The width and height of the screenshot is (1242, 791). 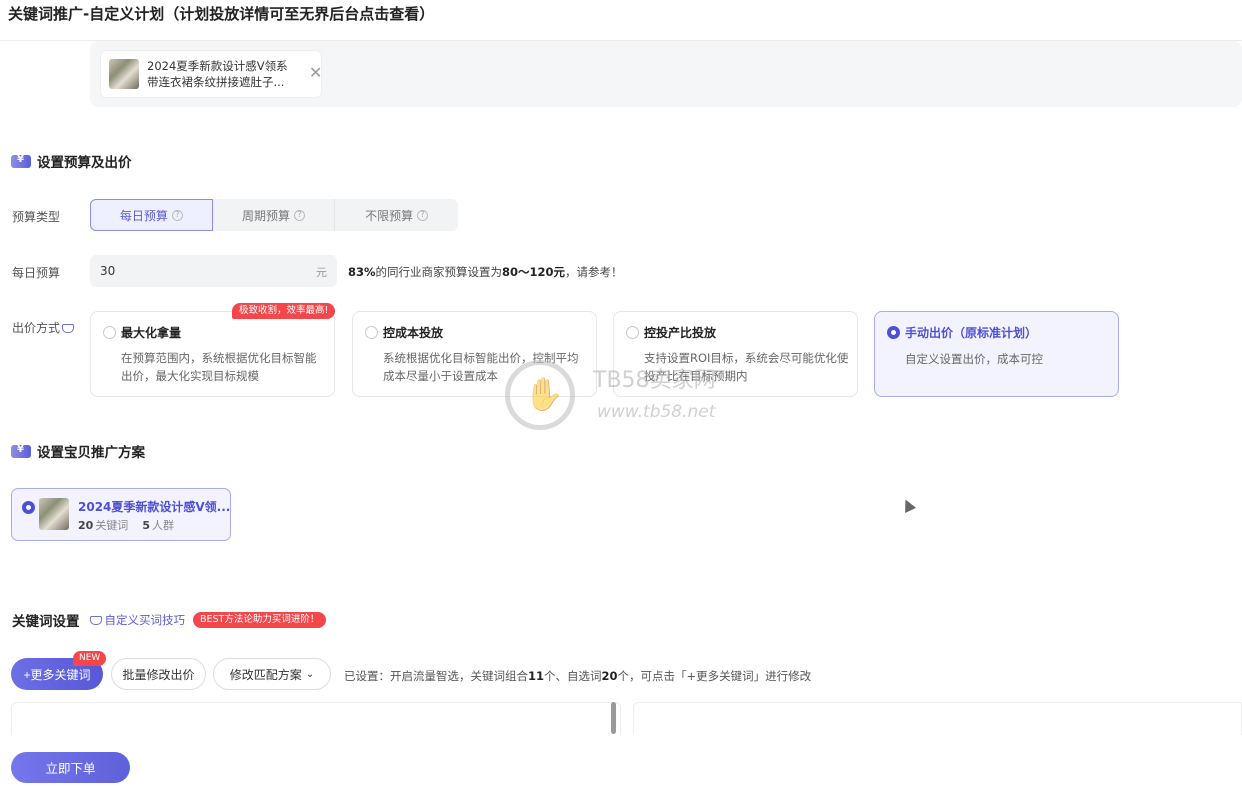 I want to click on hot-badge: 极致收割，效率最高!, so click(x=284, y=311).